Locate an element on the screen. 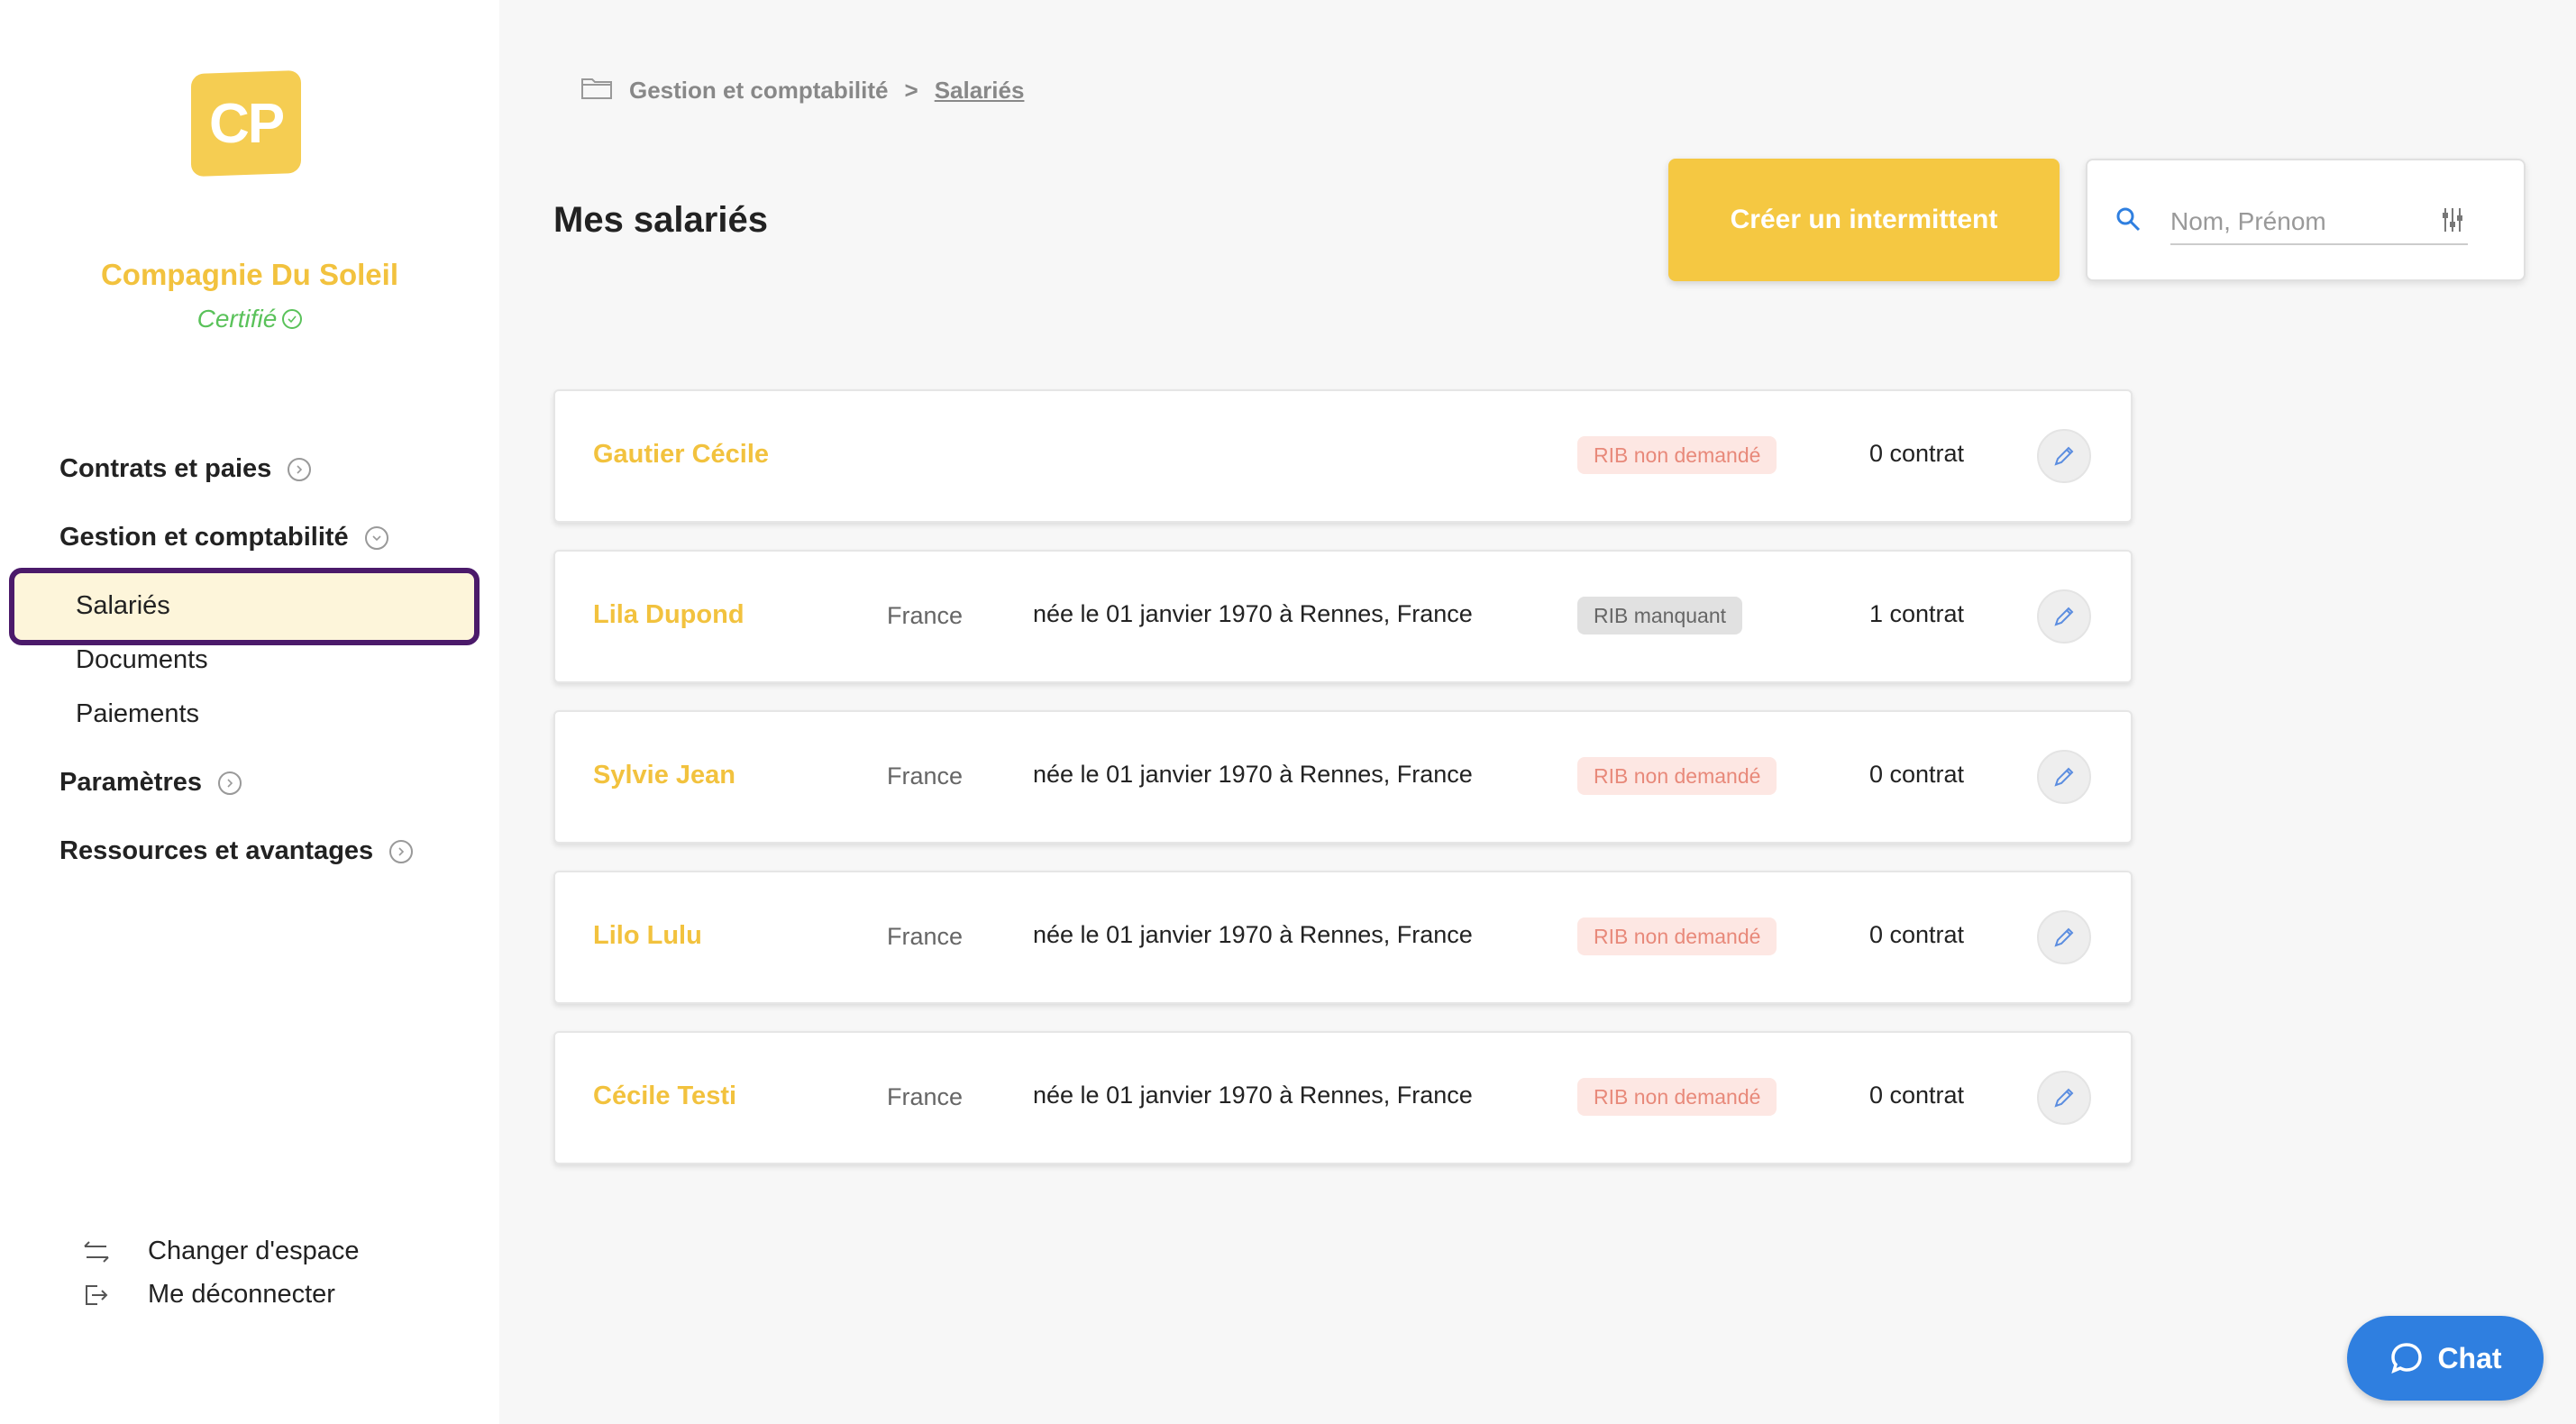  company-name: Compagnie Du Soleil is located at coordinates (250, 274).